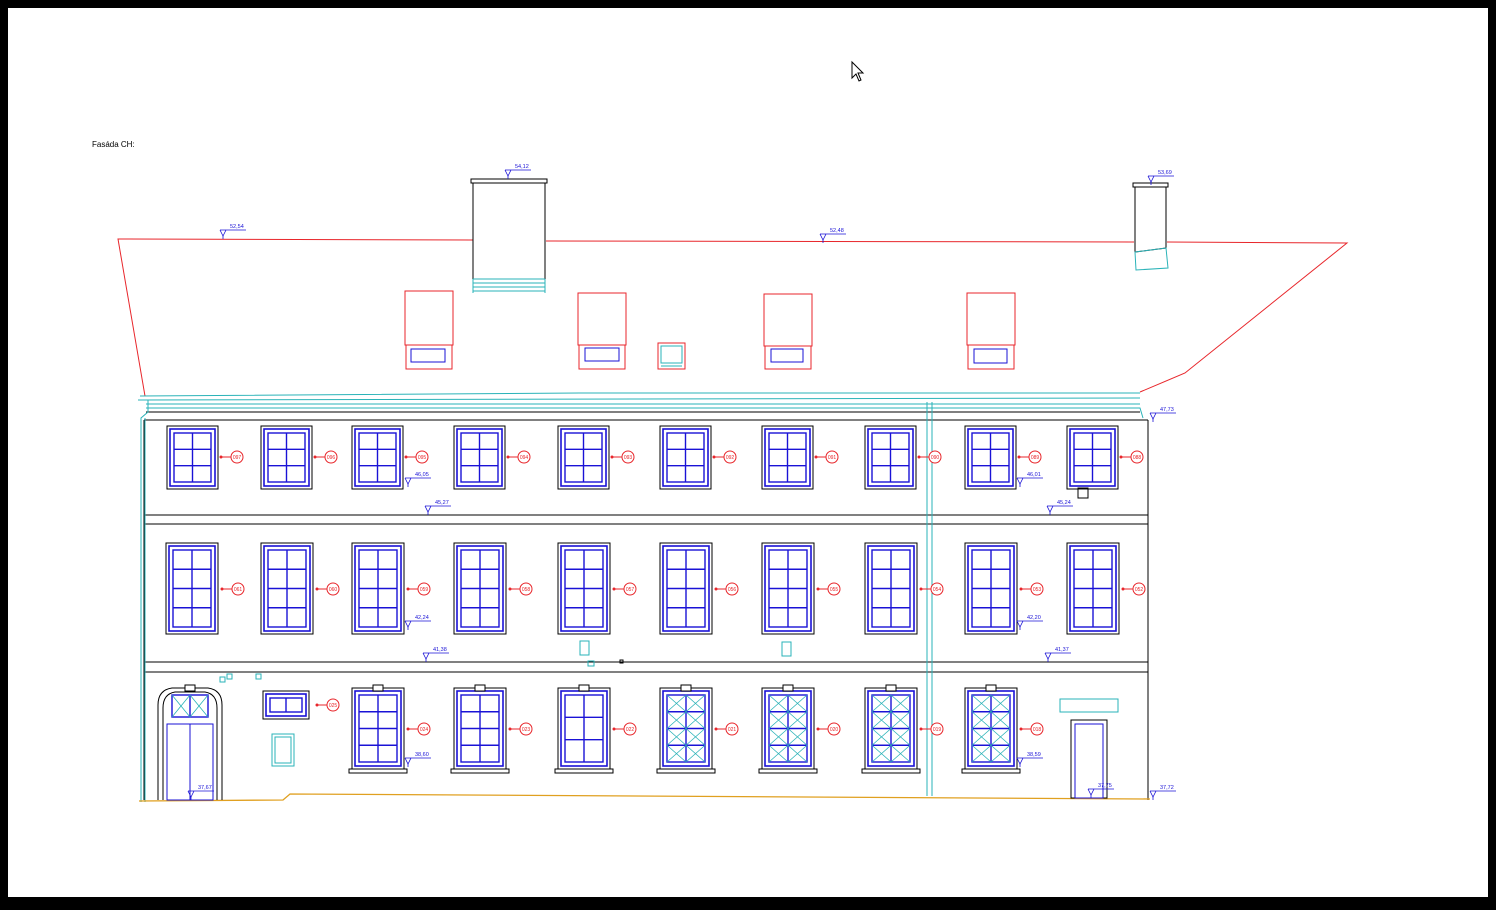  I want to click on window-tag-label: 019, so click(937, 730).